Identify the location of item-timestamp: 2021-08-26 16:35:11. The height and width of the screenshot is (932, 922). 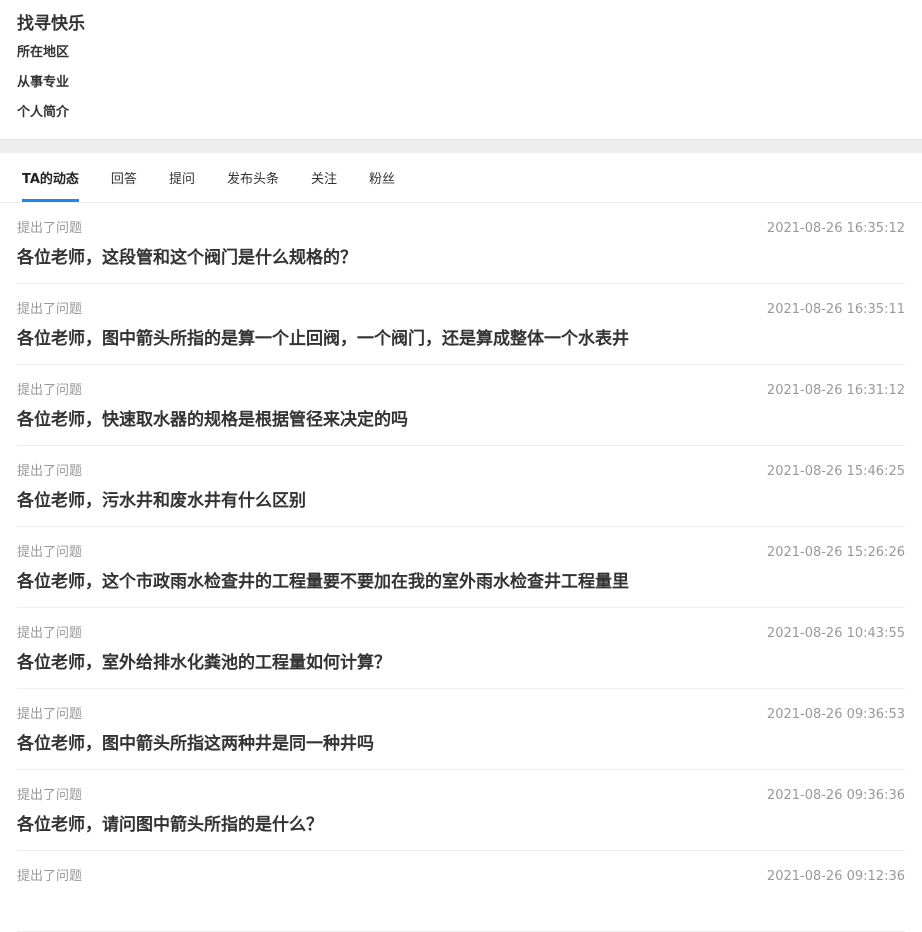
(835, 309).